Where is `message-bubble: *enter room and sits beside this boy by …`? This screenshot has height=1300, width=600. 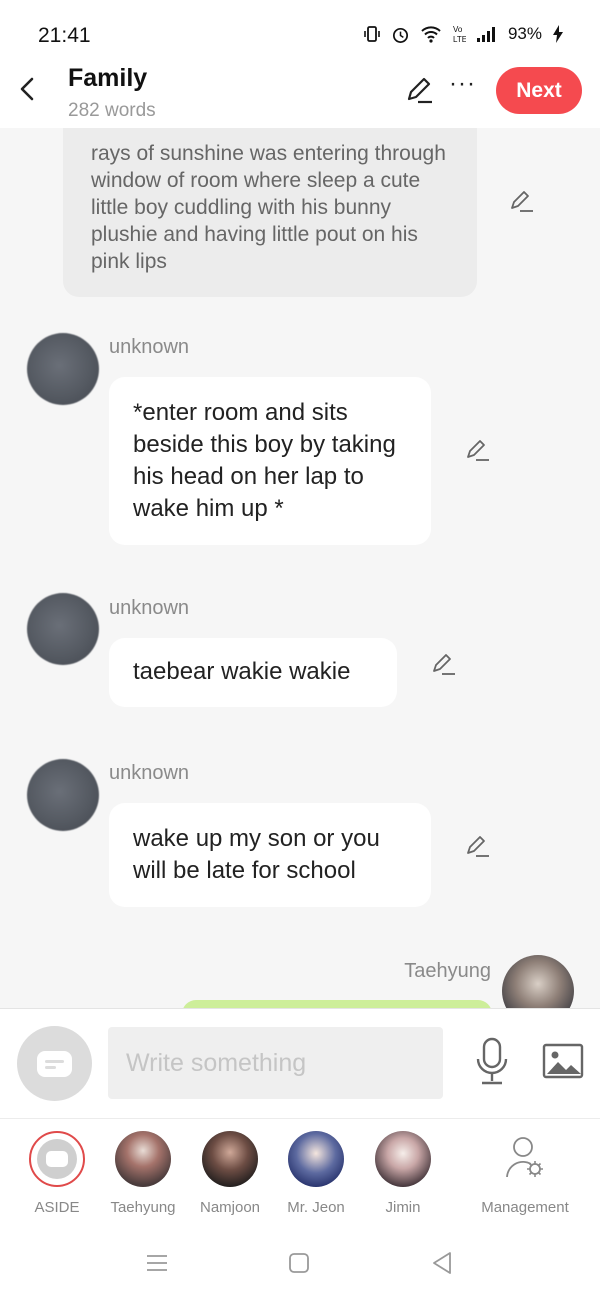
message-bubble: *enter room and sits beside this boy by … is located at coordinates (270, 461).